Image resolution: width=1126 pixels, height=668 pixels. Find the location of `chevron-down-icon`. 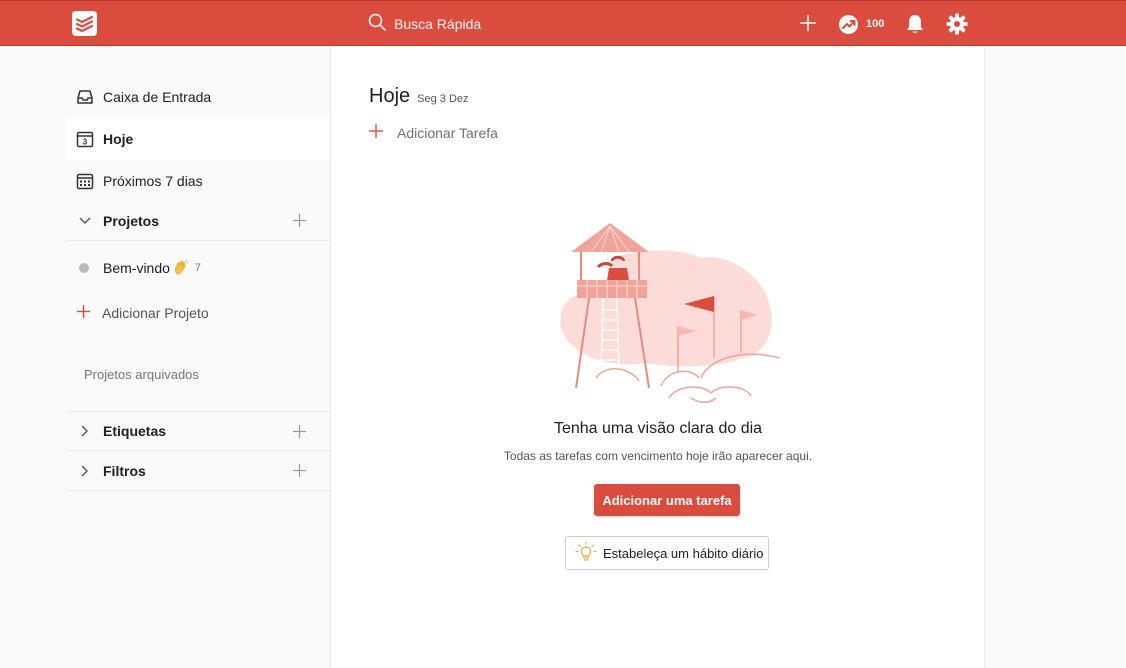

chevron-down-icon is located at coordinates (85, 221).